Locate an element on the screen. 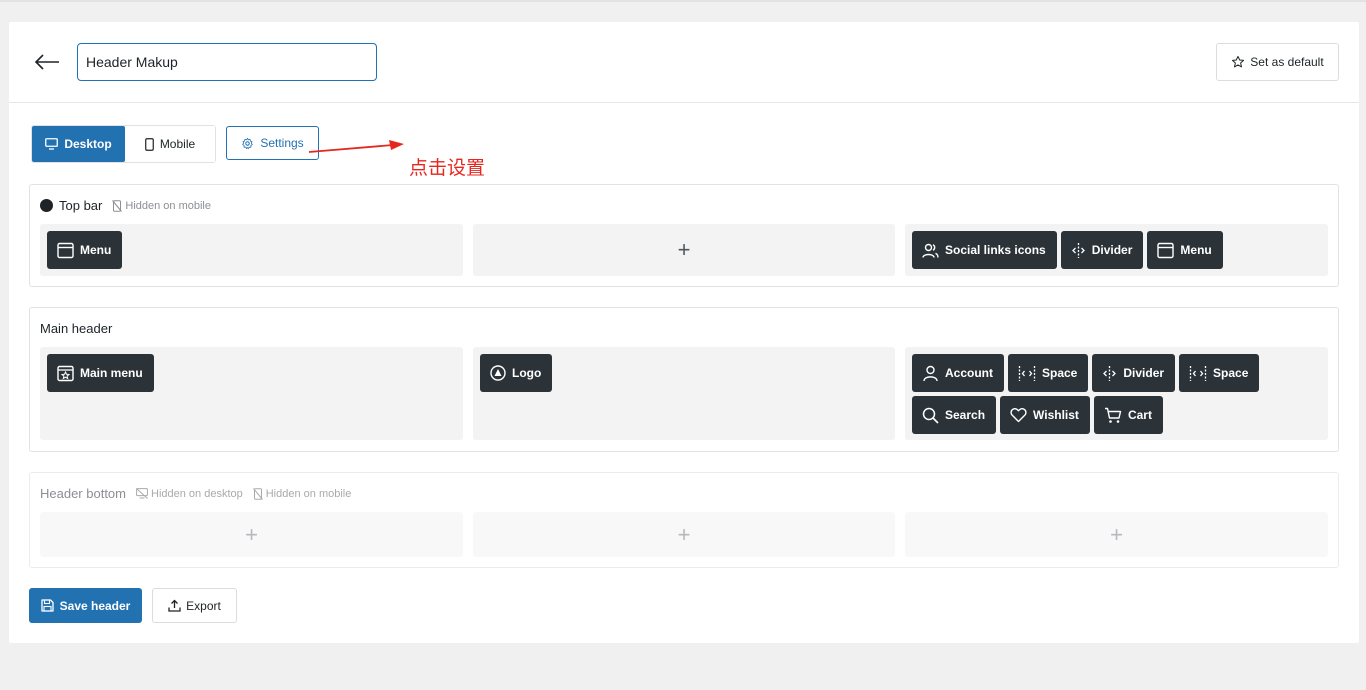  hidden-desktop-tag: Hidden on desktop is located at coordinates (189, 494).